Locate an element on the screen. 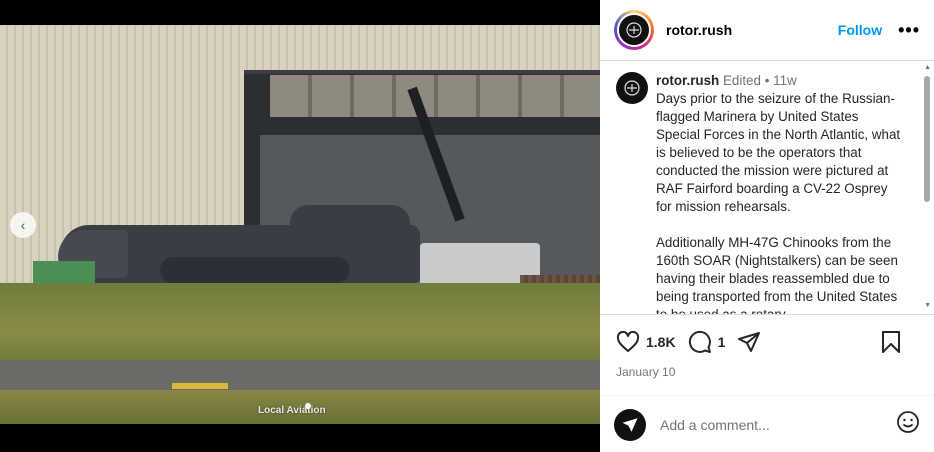 This screenshot has height=452, width=934. like-button: 1.8K is located at coordinates (646, 342).